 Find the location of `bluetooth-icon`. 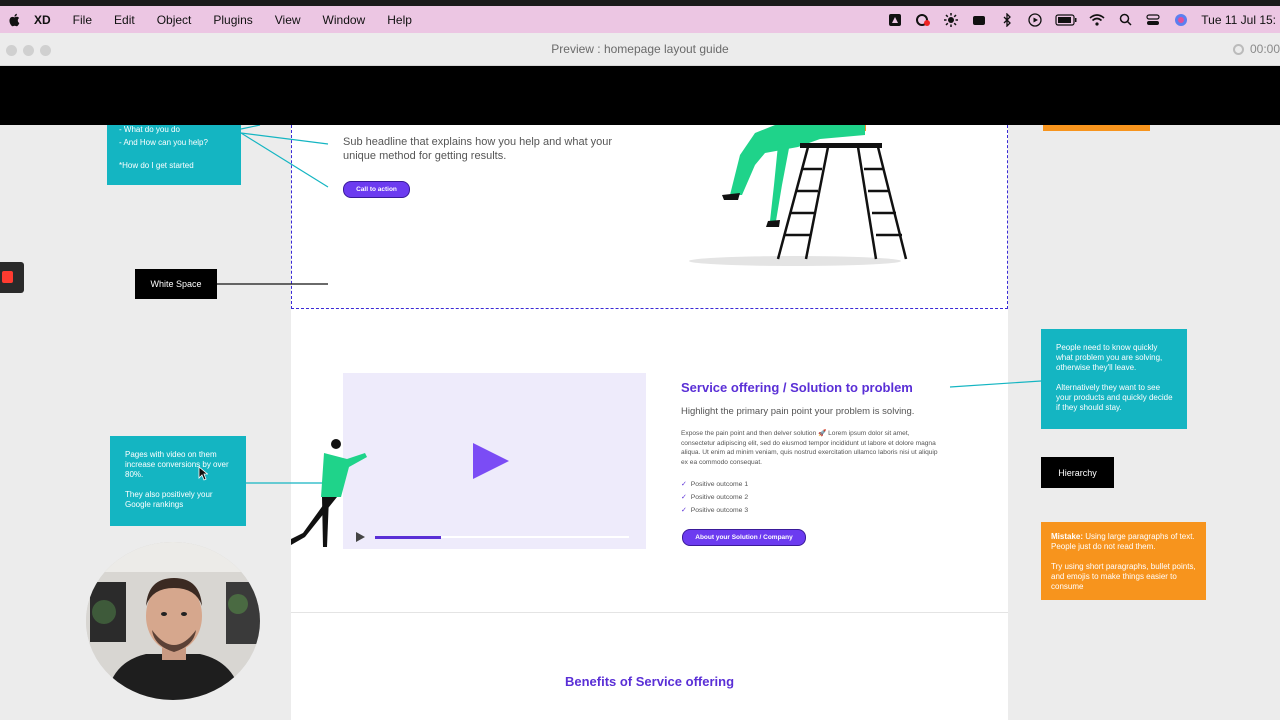

bluetooth-icon is located at coordinates (1007, 19).